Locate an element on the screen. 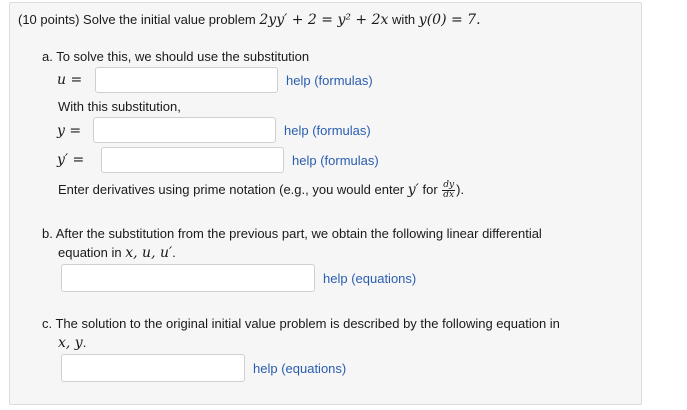  problem-equation: 2yy′ + 2 = y² + 2x is located at coordinates (324, 20).